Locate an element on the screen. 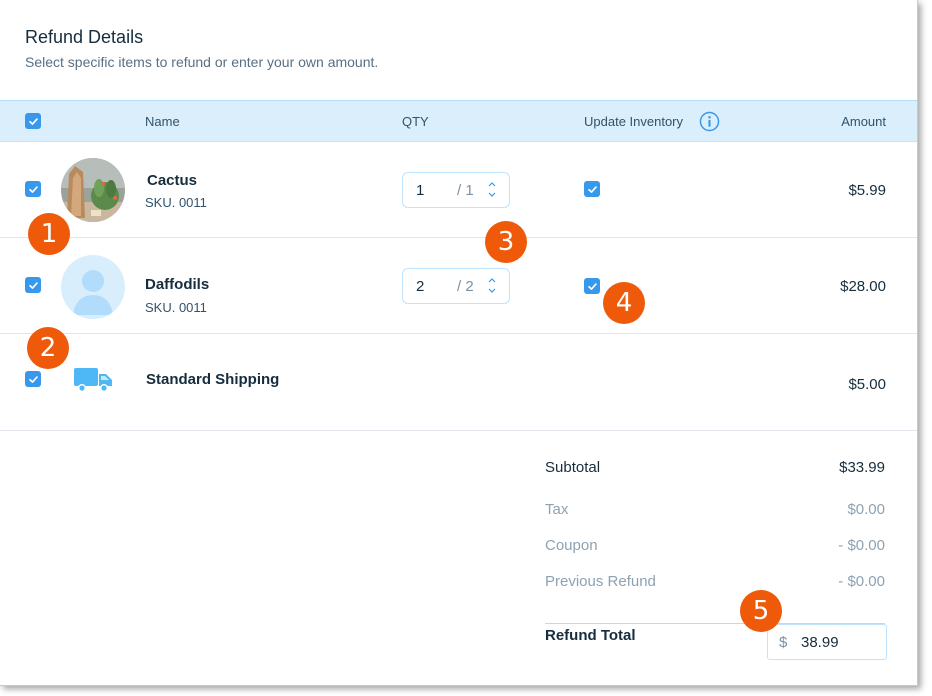  coupon-value: - $0.00 is located at coordinates (861, 545).